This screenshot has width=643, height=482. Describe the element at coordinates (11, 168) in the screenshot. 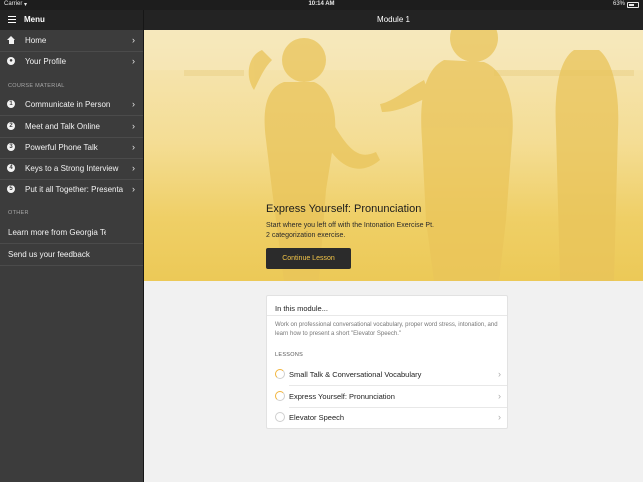

I see `module-number-icon: 4` at that location.